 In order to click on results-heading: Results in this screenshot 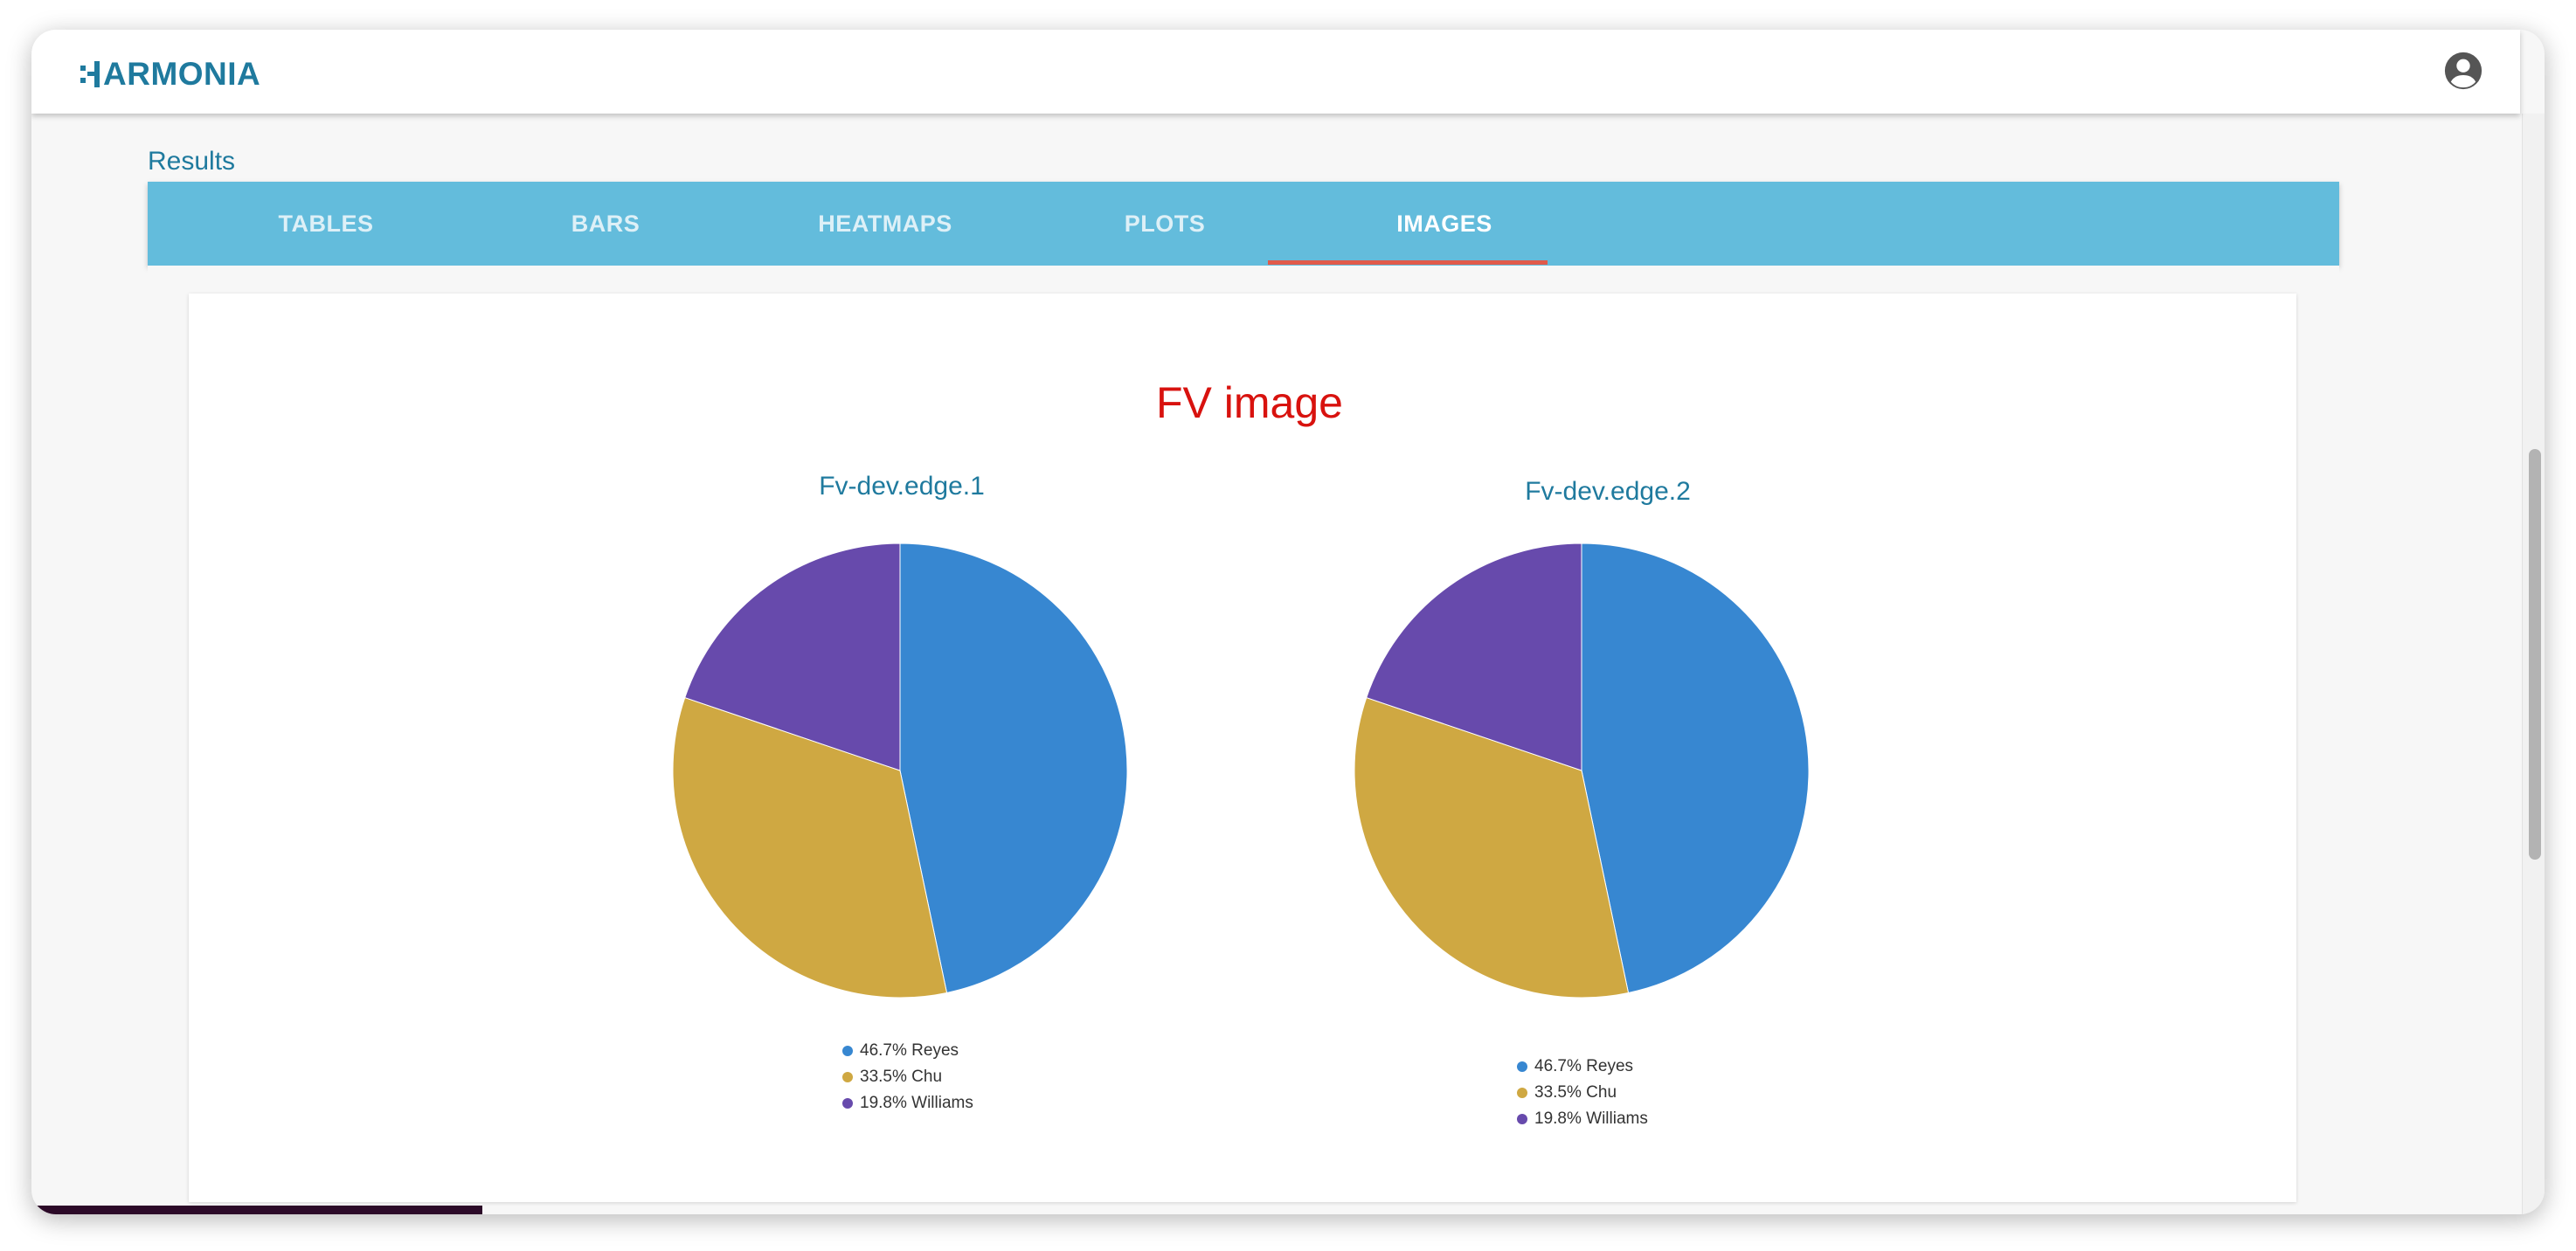, I will do `click(192, 162)`.